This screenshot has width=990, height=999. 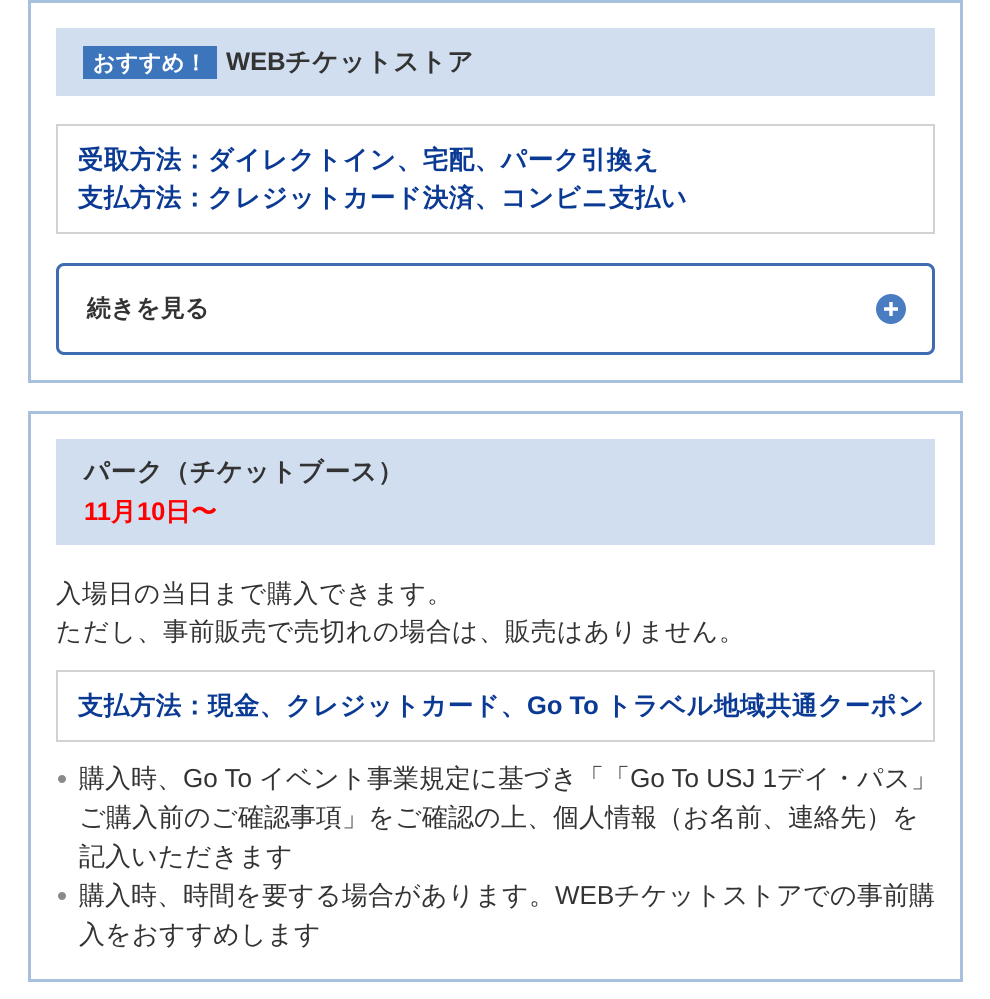 What do you see at coordinates (507, 915) in the screenshot?
I see `note-text: 購入時、時間を要する場合があります。WEBチケットストアでの事前購入をおすすめします` at bounding box center [507, 915].